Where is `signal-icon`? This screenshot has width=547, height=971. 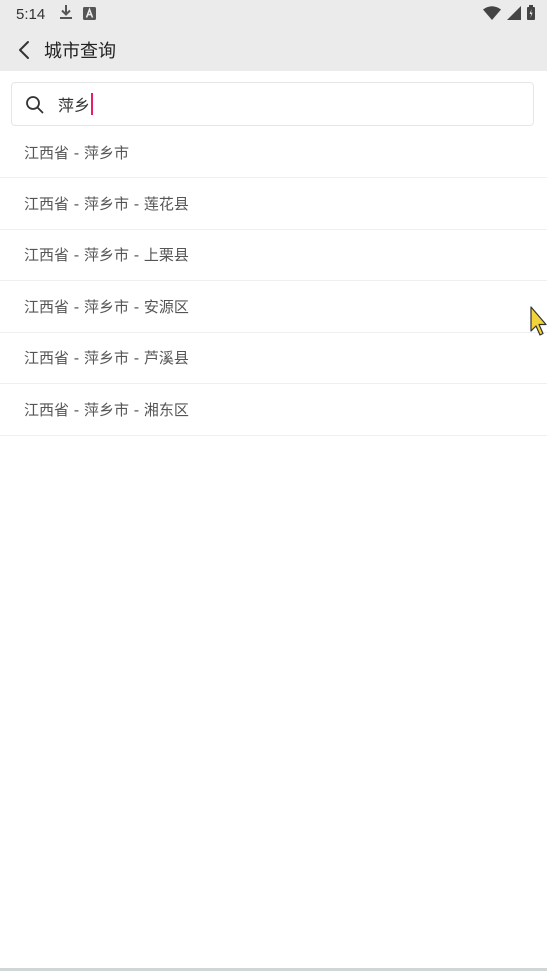 signal-icon is located at coordinates (514, 14).